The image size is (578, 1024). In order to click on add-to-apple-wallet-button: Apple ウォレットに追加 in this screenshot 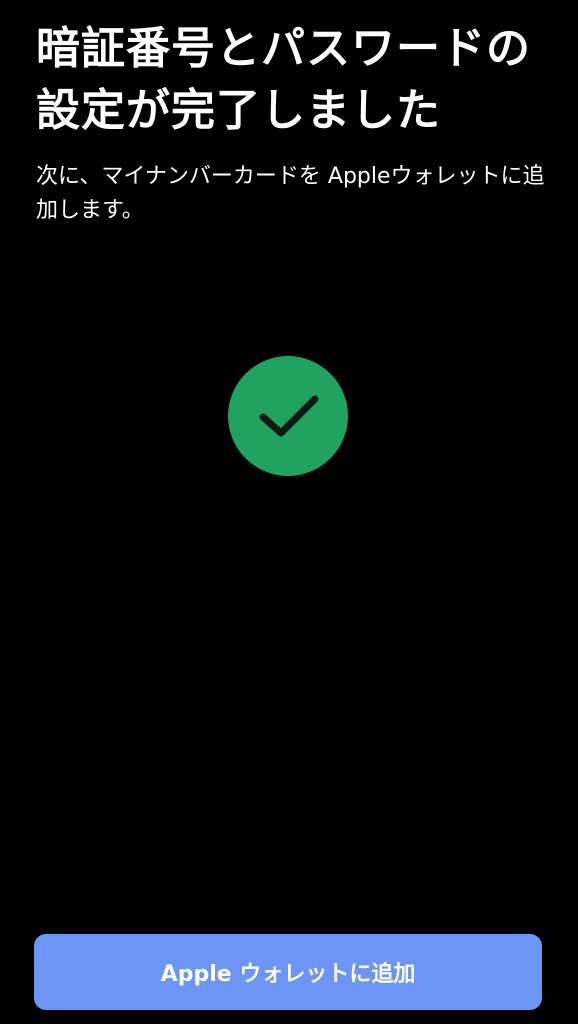, I will do `click(288, 972)`.